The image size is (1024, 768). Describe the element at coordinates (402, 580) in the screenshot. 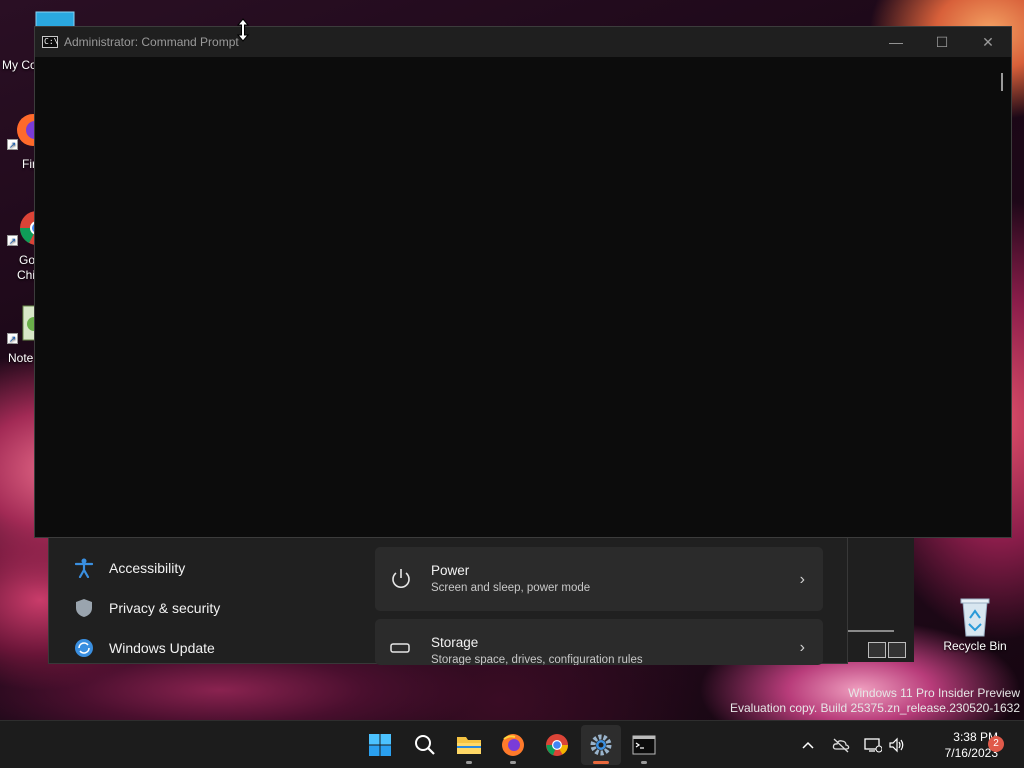

I see `power-icon` at that location.